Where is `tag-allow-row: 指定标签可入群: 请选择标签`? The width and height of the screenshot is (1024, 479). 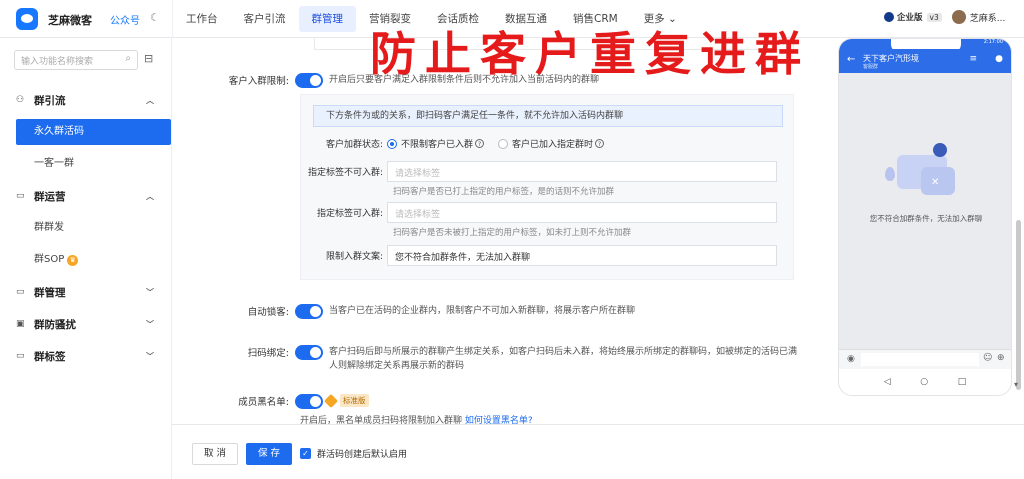
tag-allow-row: 指定标签可入群: 请选择标签 is located at coordinates (539, 212).